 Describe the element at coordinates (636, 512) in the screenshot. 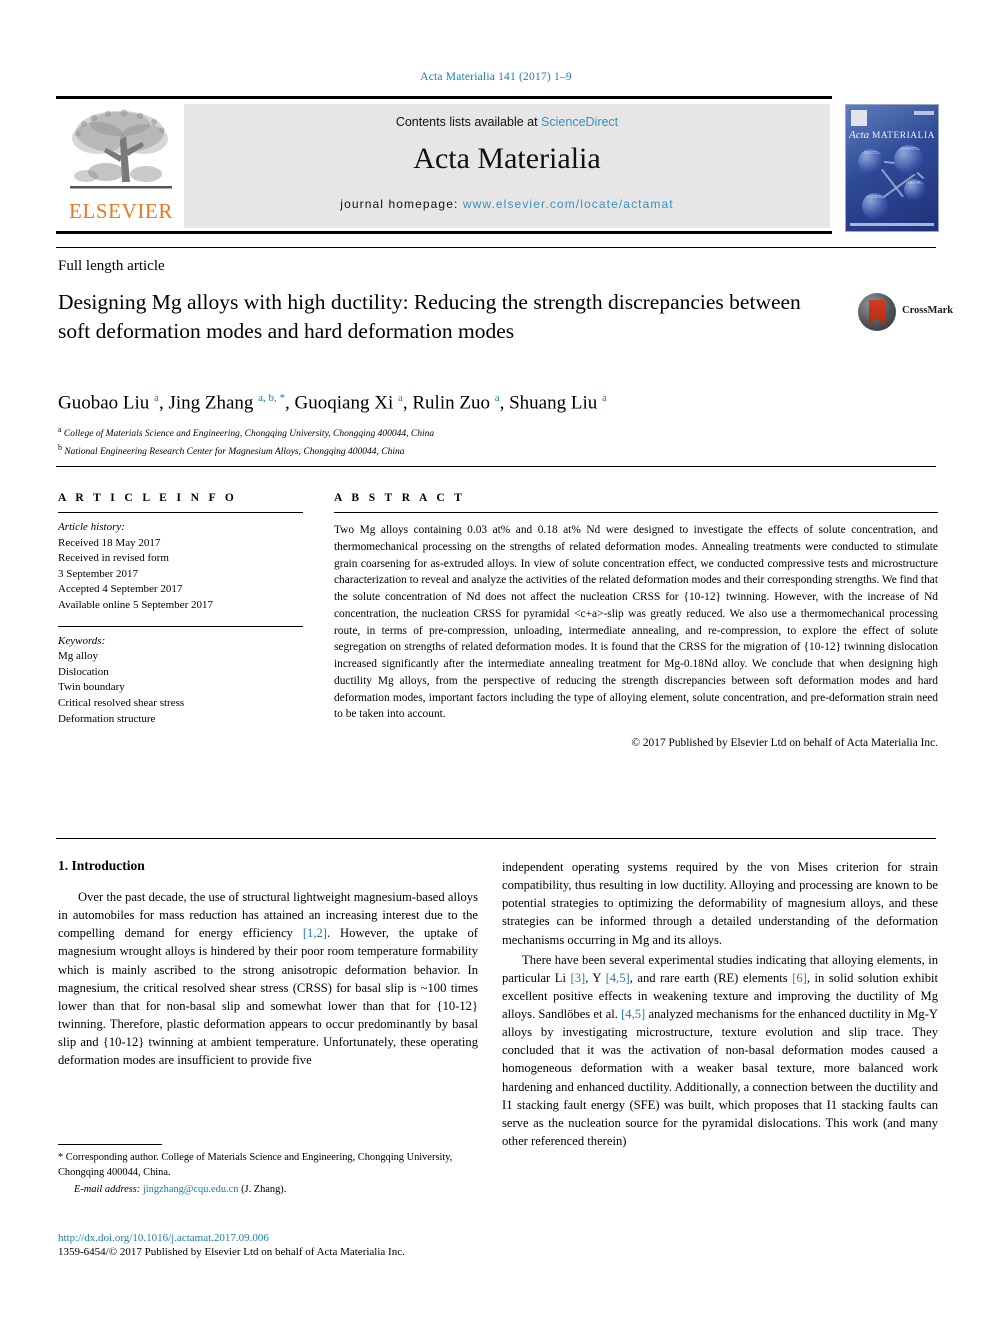

I see `abstract-rule` at that location.